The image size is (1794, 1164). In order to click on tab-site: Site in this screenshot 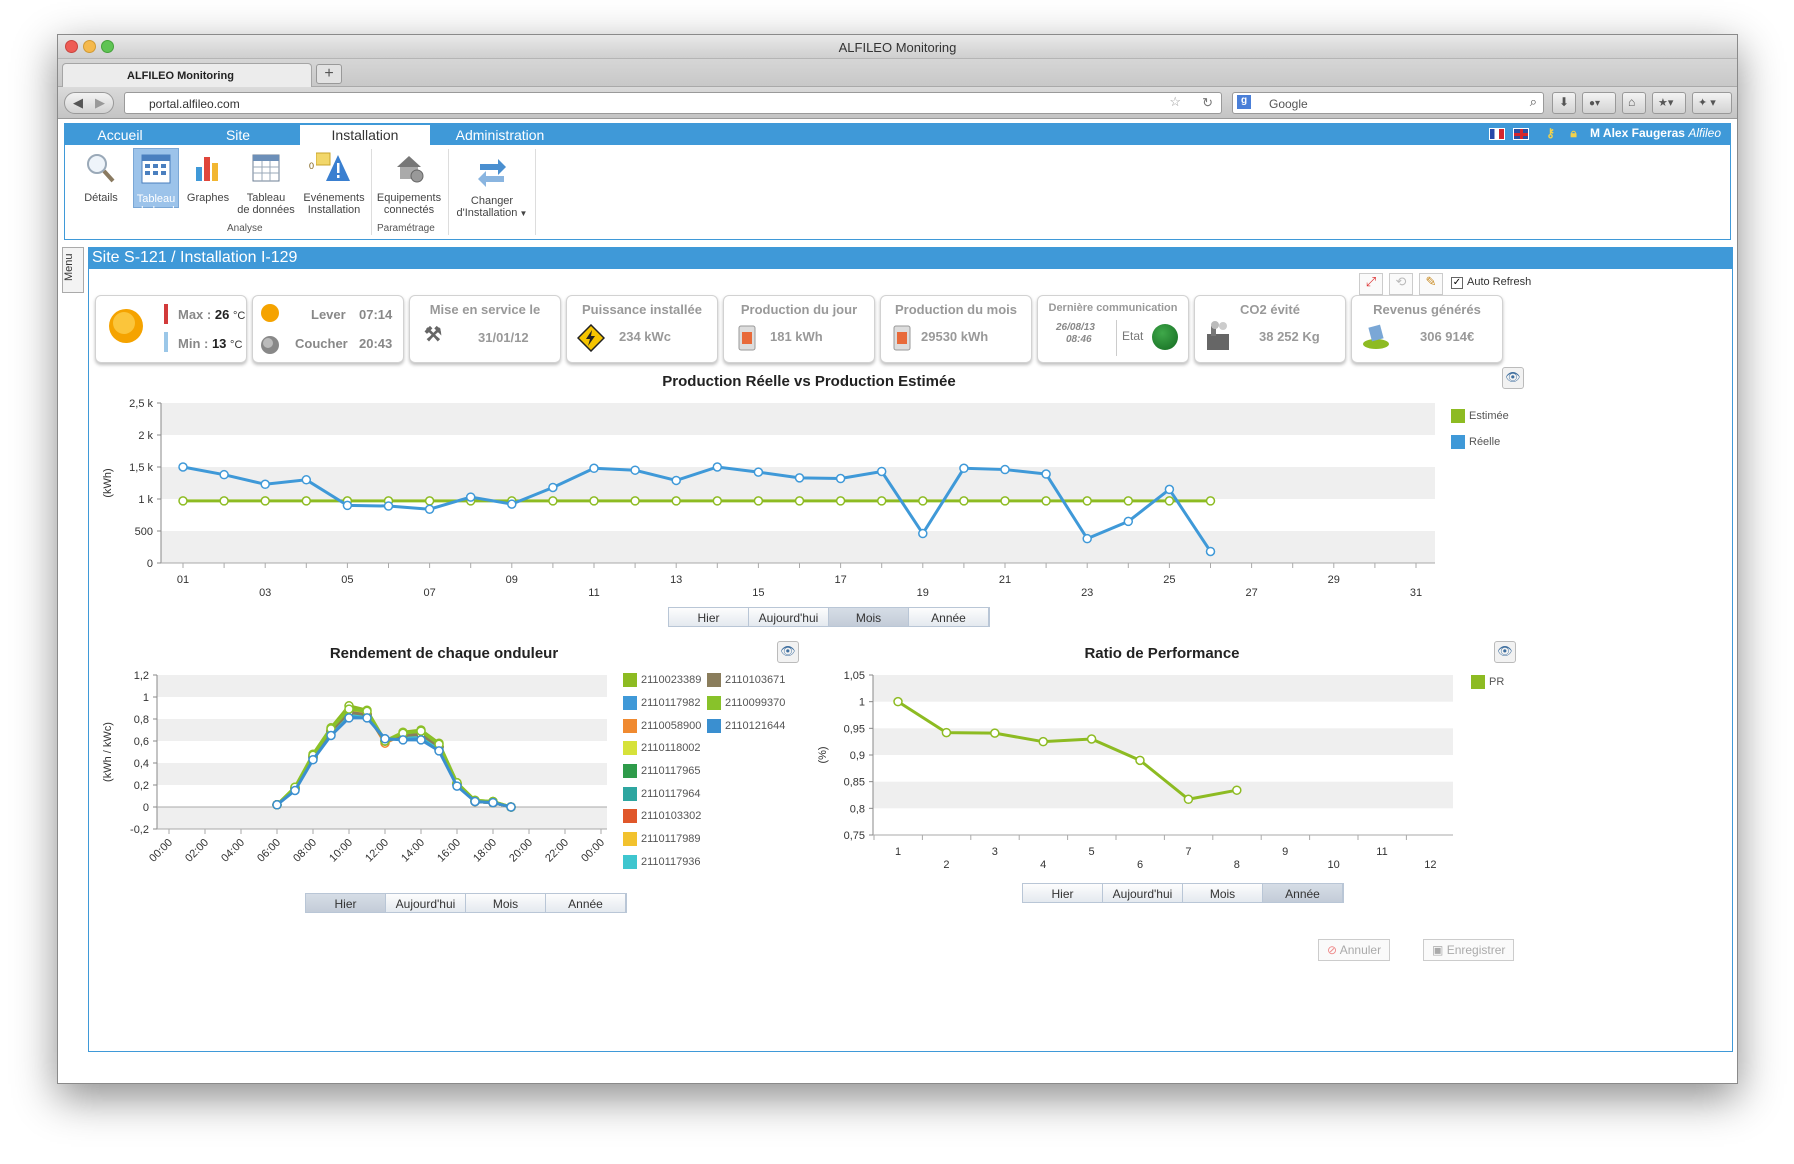, I will do `click(238, 135)`.